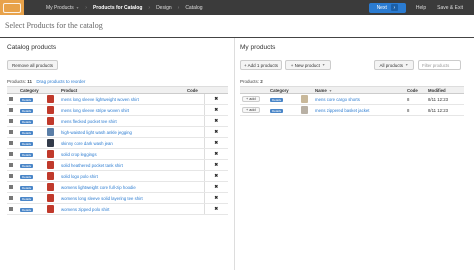 Image resolution: width=474 pixels, height=270 pixels. Describe the element at coordinates (117, 176) in the screenshot. I see `table-row: Details solid logo polo shirt ✖` at that location.